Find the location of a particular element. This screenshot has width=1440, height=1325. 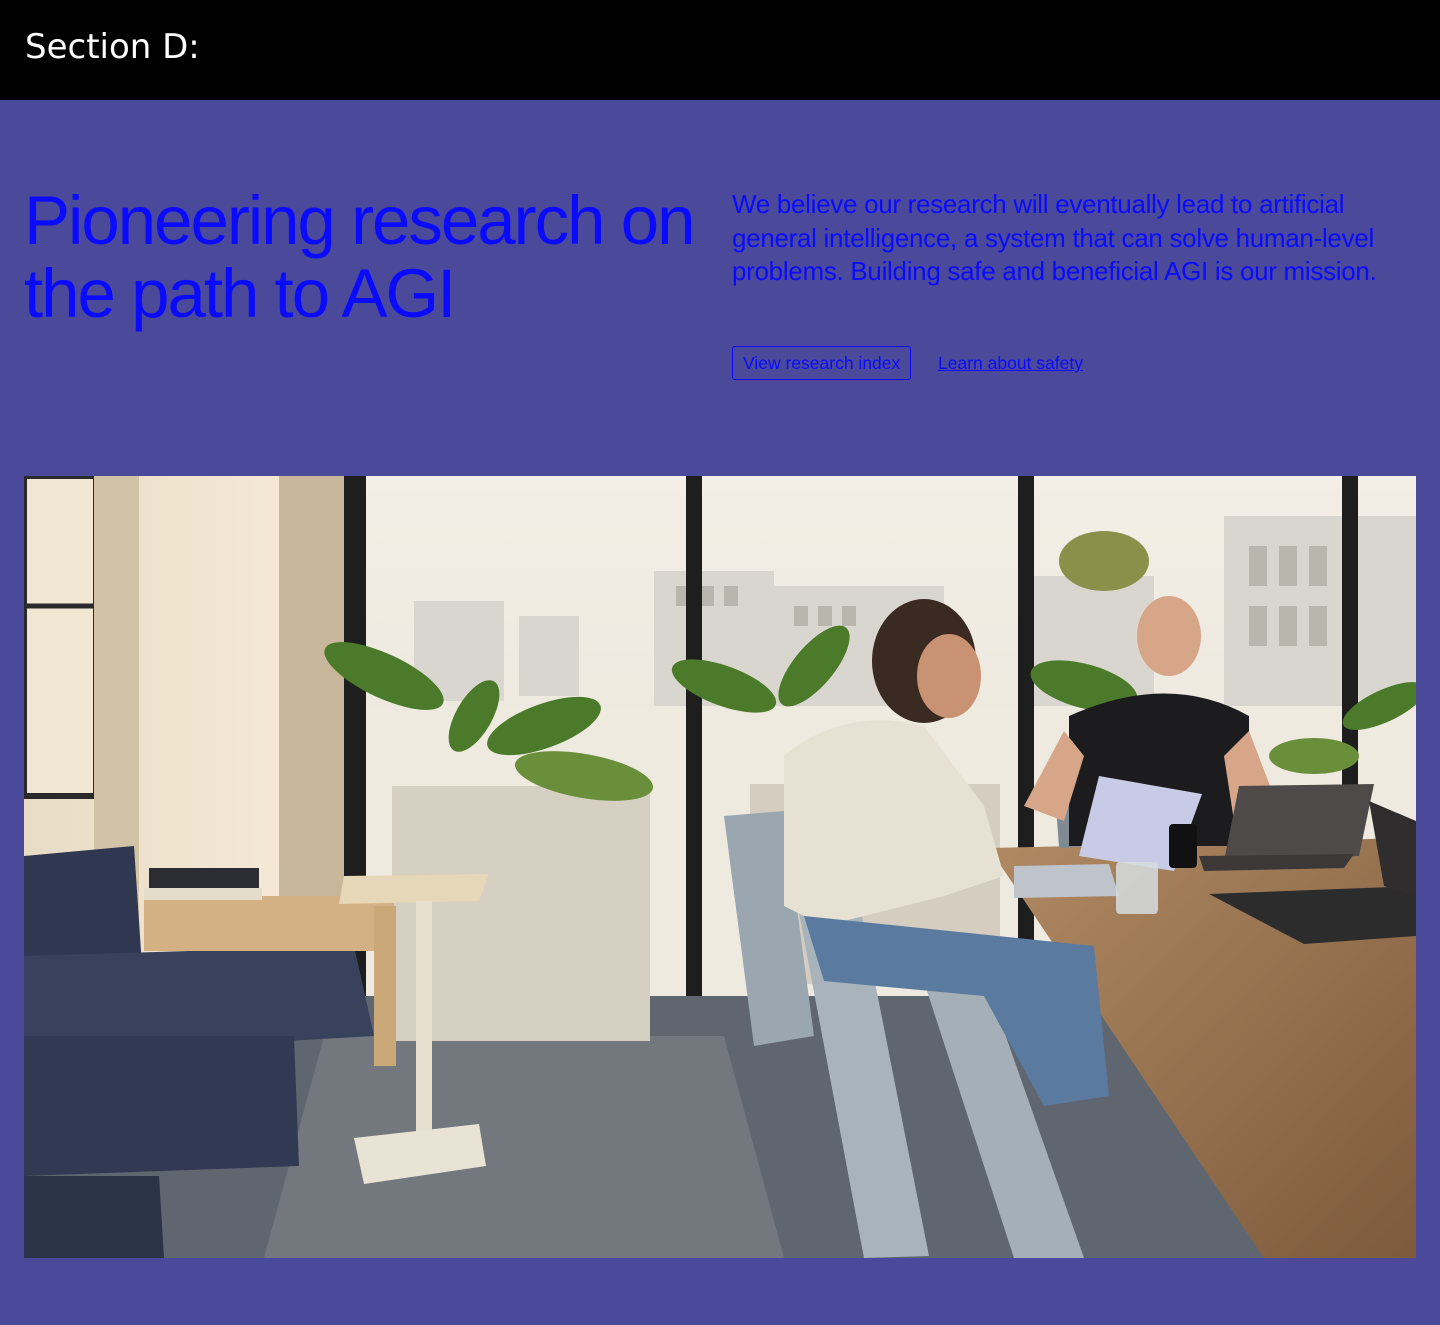

view-research-index-button: View research index is located at coordinates (822, 363).